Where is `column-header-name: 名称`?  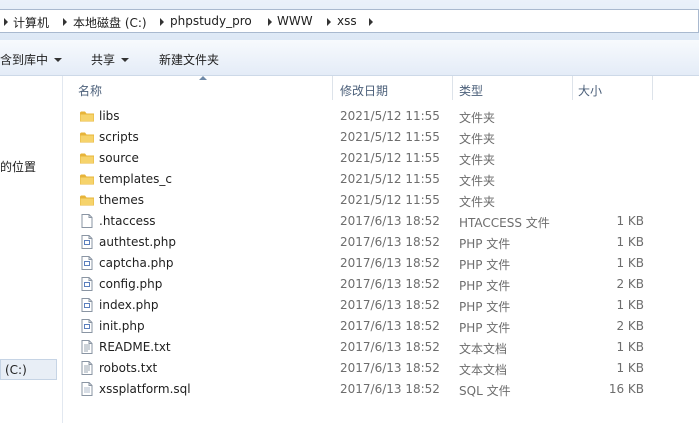
column-header-name: 名称 is located at coordinates (90, 90).